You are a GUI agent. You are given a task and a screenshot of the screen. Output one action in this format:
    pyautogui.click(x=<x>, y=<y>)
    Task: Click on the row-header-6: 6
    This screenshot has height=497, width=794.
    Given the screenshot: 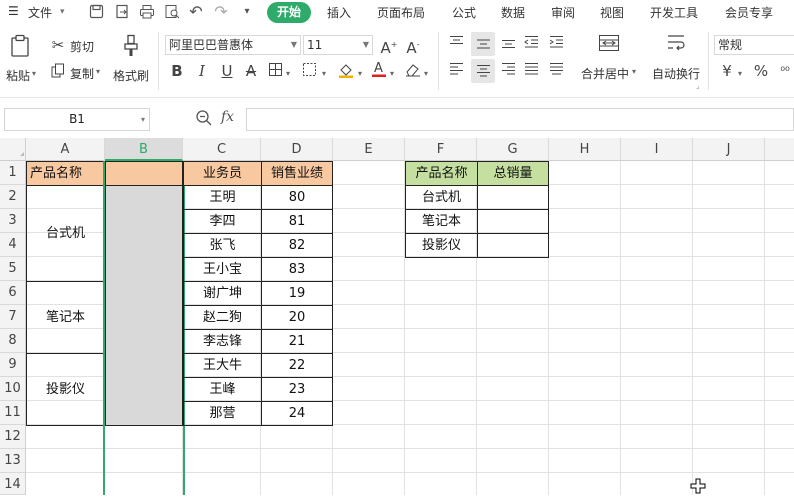 What is the action you would take?
    pyautogui.click(x=13, y=293)
    